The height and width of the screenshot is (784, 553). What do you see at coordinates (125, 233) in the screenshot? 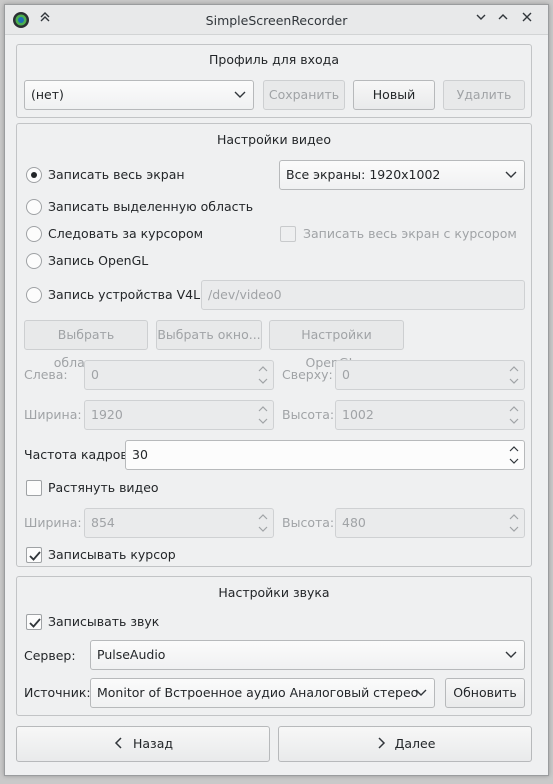
I see `follow-cursor-label: Следовать за курсором` at bounding box center [125, 233].